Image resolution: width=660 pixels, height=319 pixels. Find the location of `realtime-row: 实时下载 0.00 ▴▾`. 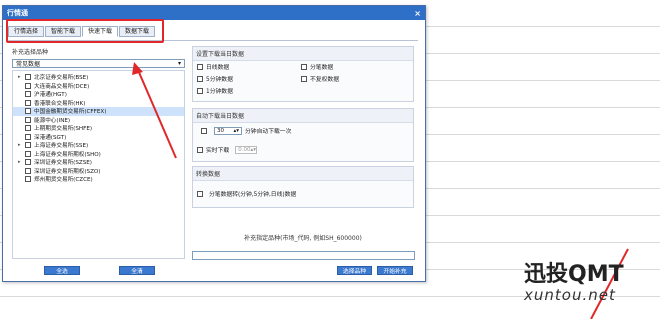

realtime-row: 实时下载 0.00 ▴▾ is located at coordinates (228, 149).